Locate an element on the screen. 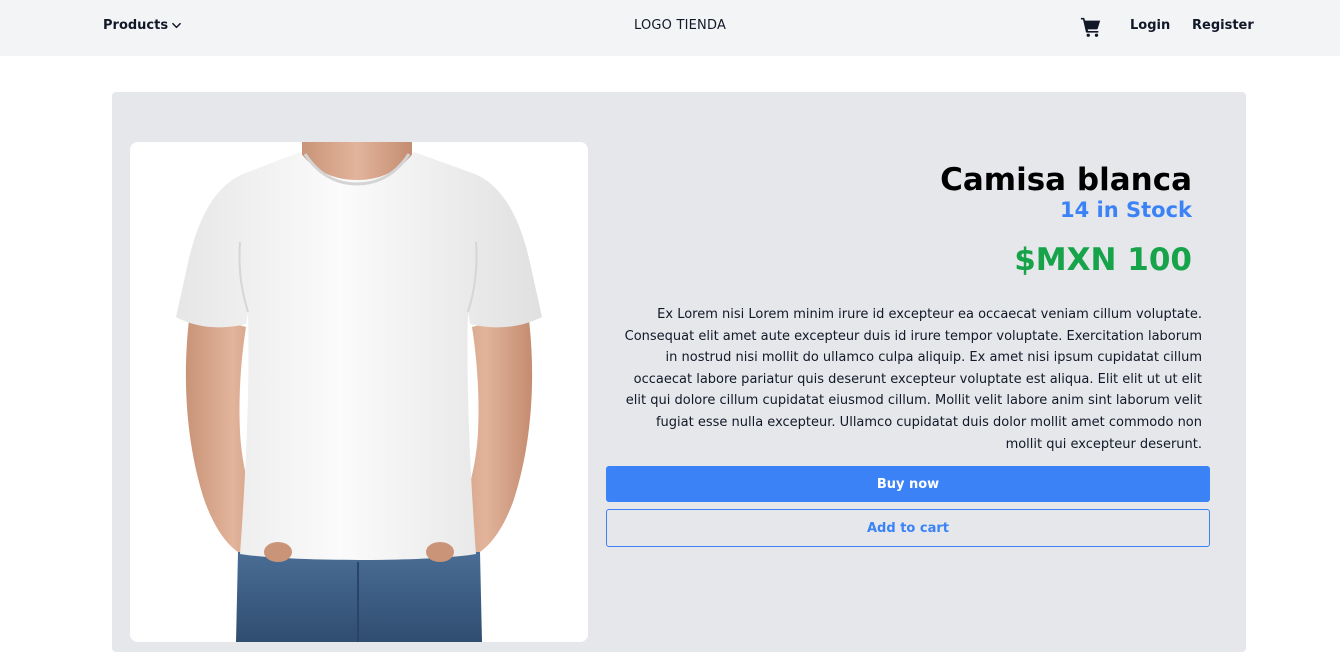  chevron-down-icon is located at coordinates (176, 25).